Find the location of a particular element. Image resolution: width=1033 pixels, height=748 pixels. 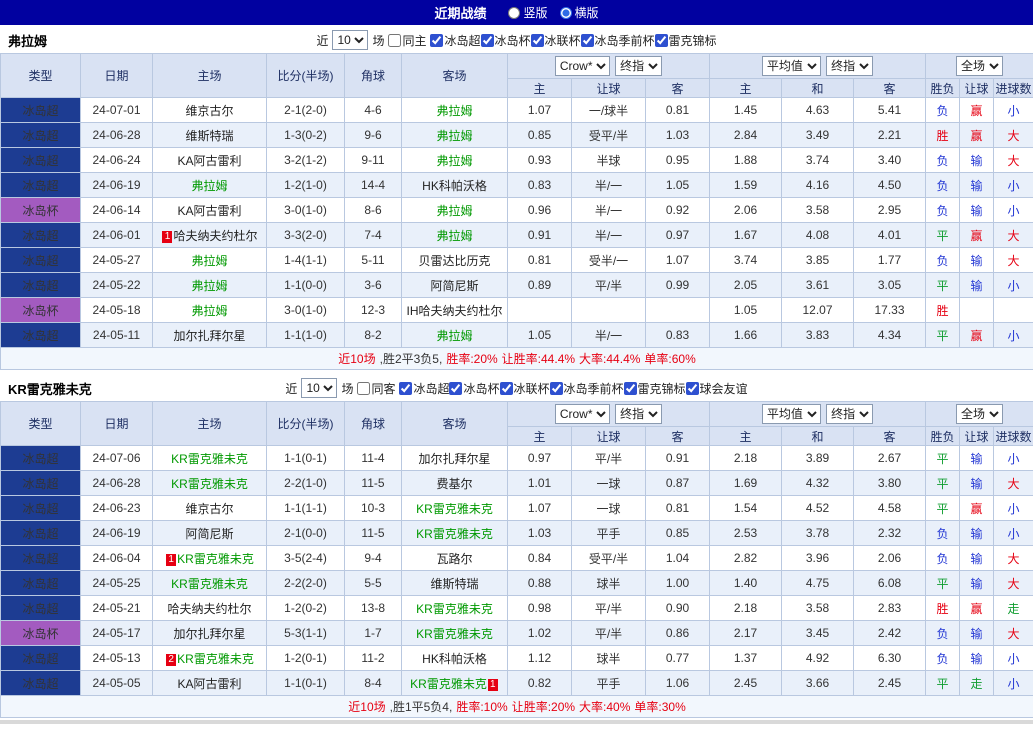

score: 1-1(1-1) is located at coordinates (305, 508).